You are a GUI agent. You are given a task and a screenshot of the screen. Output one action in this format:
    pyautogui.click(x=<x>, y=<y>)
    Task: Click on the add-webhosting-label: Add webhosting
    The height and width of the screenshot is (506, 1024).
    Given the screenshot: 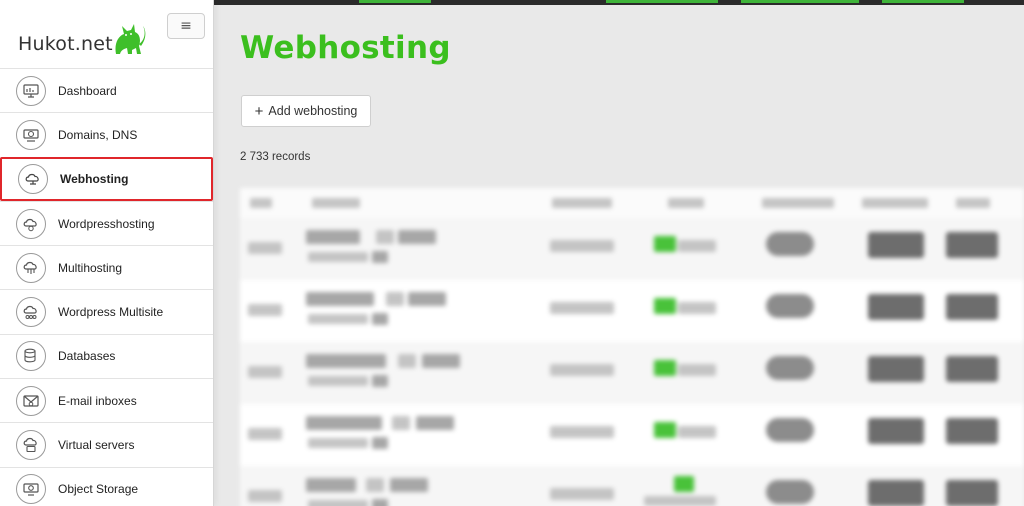 What is the action you would take?
    pyautogui.click(x=313, y=111)
    